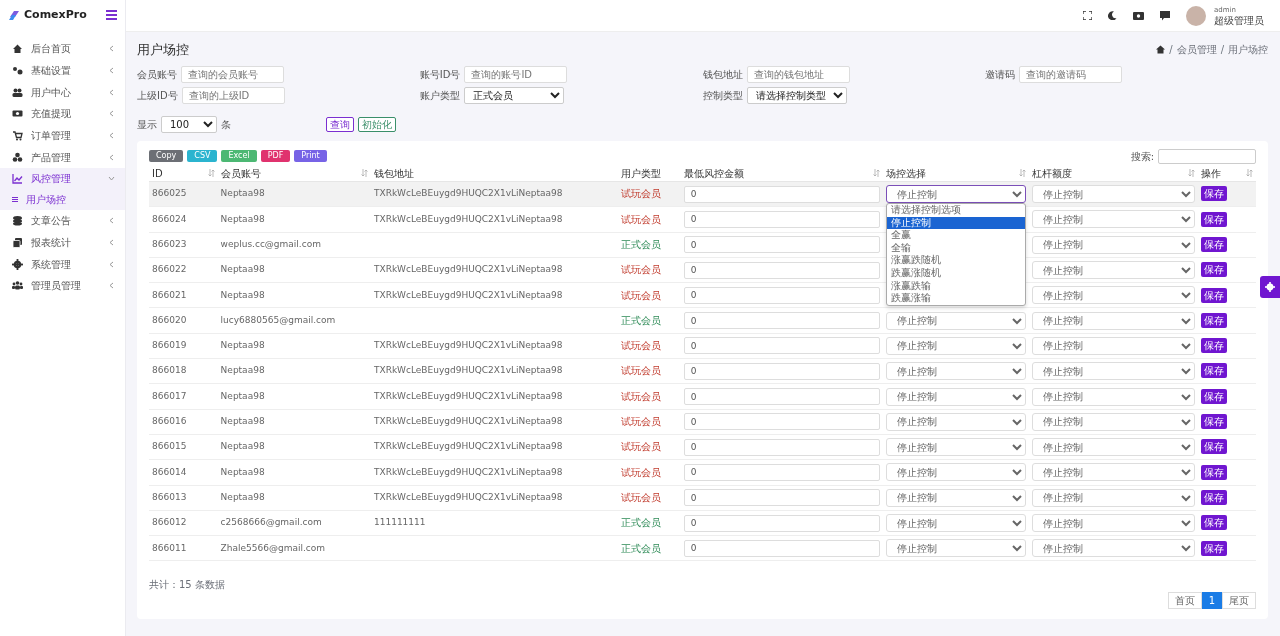 This screenshot has width=1280, height=636. What do you see at coordinates (955, 210) in the screenshot?
I see `dropdown-option: 请选择控制选项` at bounding box center [955, 210].